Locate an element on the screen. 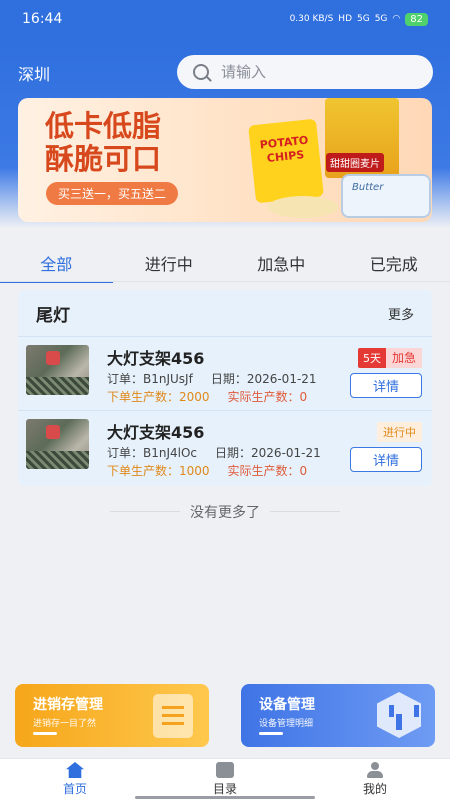 This screenshot has height=800, width=450. banner-promo: 买三送一，买五送二 is located at coordinates (112, 193).